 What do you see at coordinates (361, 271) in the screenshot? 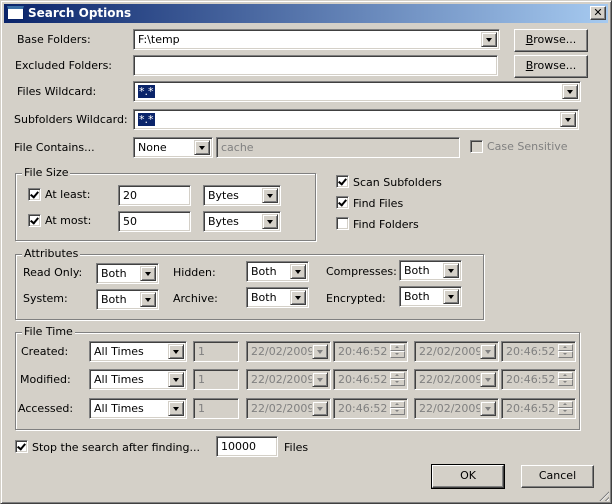
I see `compresses-label: Compresses:` at bounding box center [361, 271].